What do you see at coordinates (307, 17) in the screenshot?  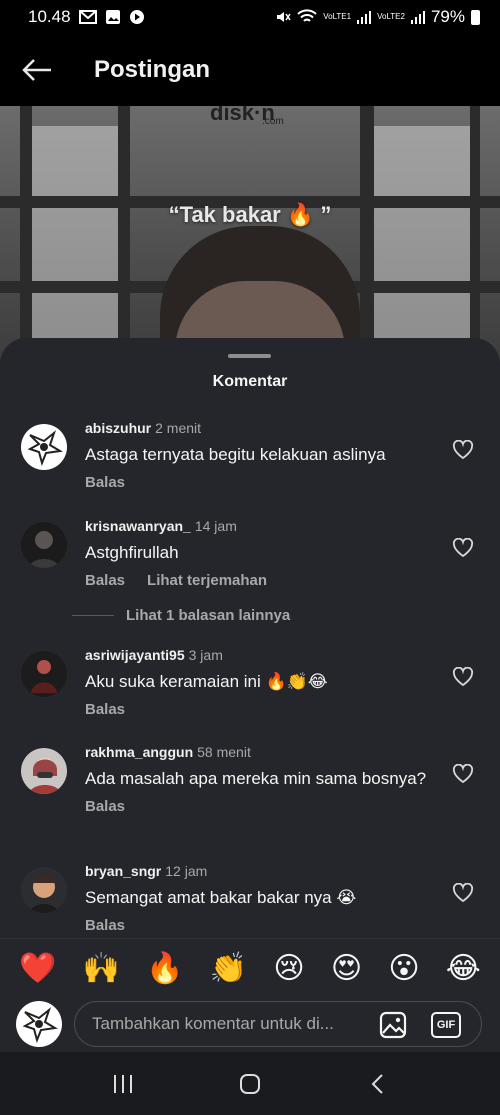 I see `wifi-icon` at bounding box center [307, 17].